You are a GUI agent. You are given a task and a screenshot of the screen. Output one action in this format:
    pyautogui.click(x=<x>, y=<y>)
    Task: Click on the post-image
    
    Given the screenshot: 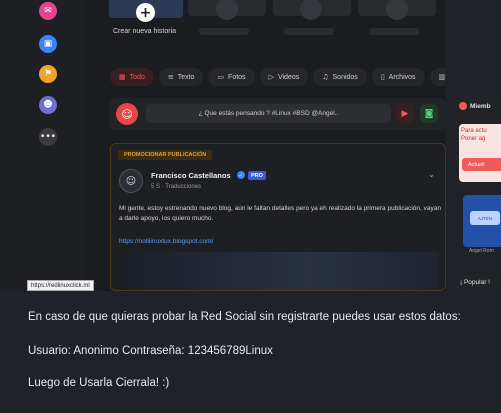 What is the action you would take?
    pyautogui.click(x=279, y=271)
    